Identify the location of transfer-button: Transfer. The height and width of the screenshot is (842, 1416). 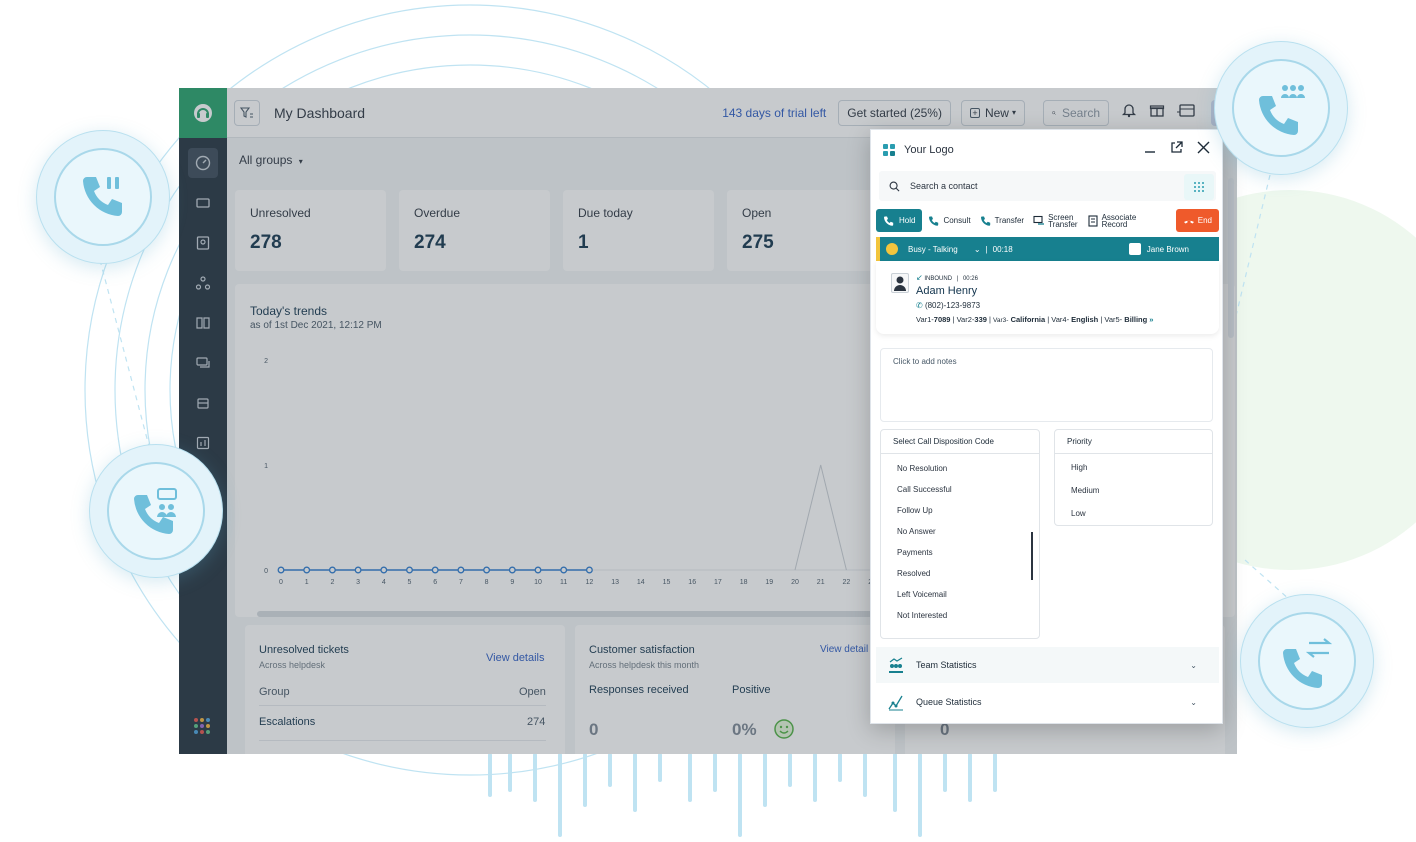
(1002, 220).